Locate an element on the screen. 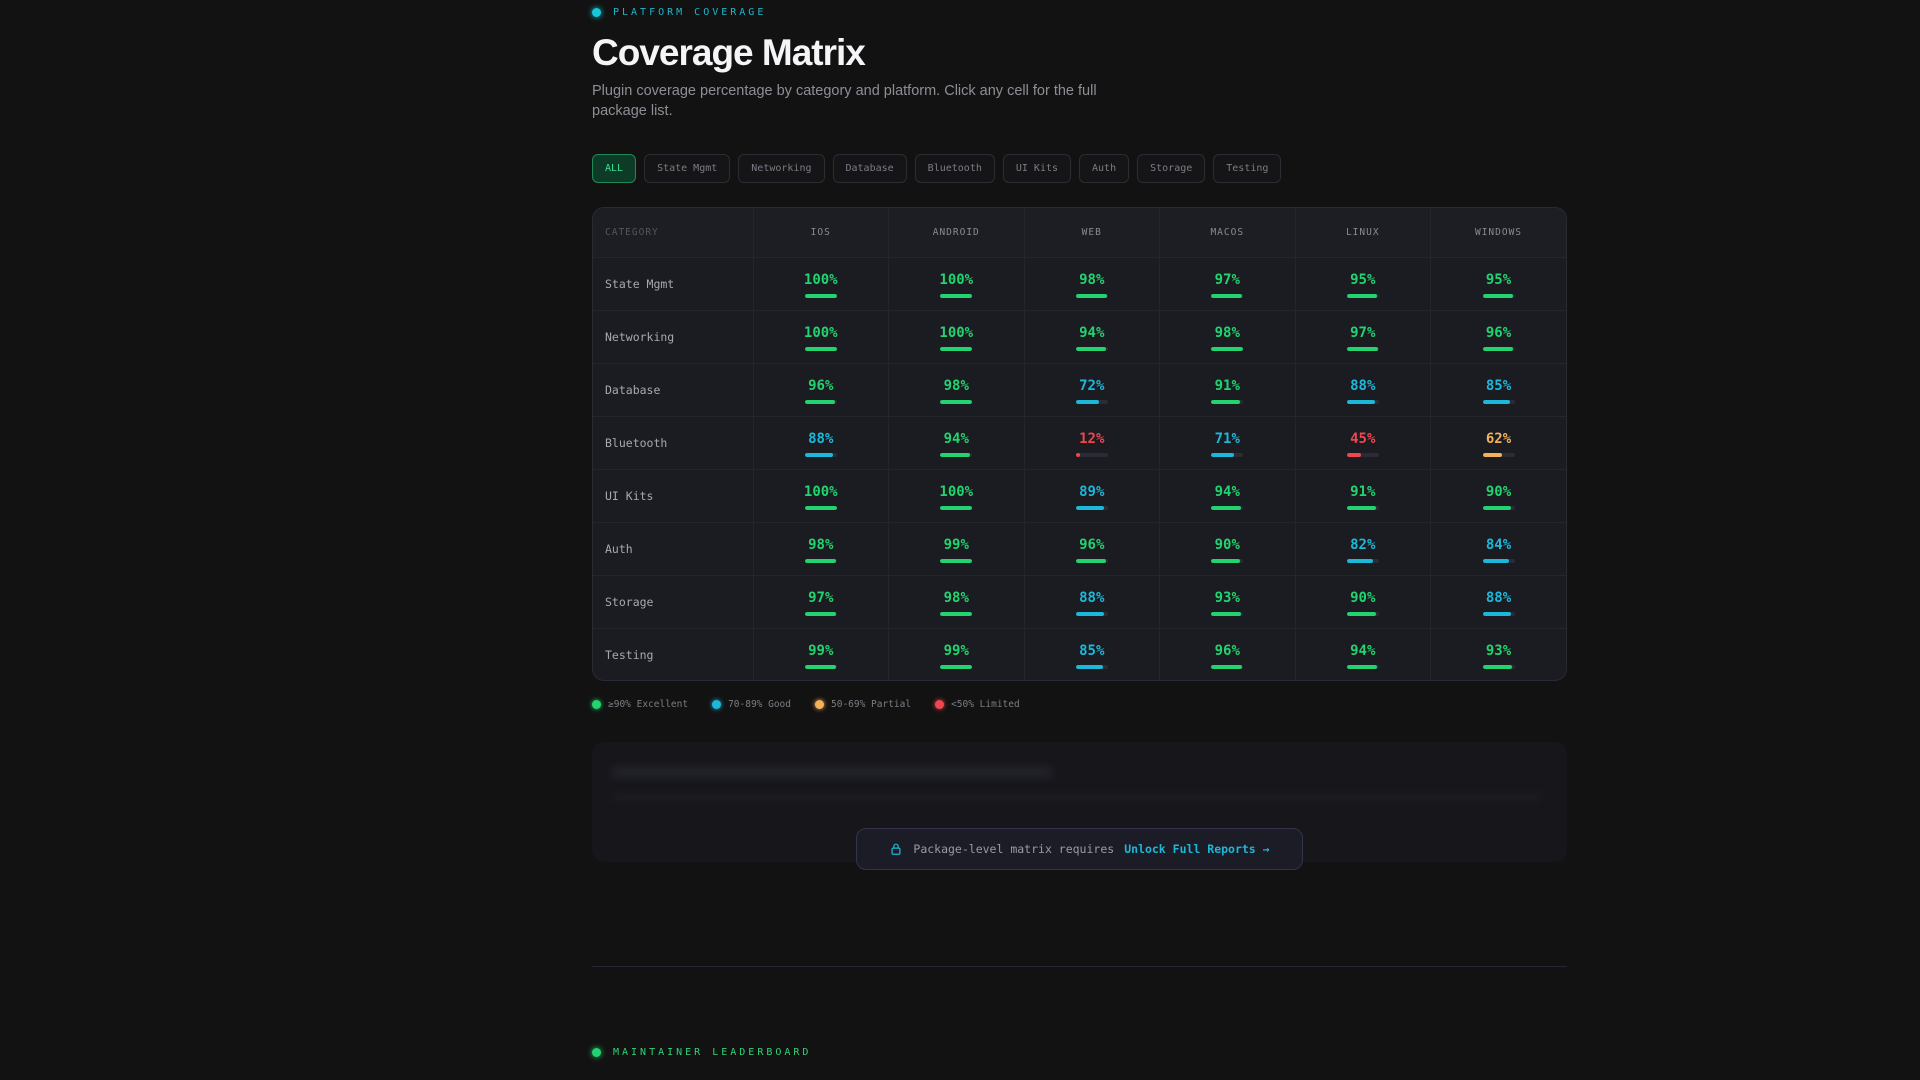 The image size is (1920, 1080). filter-chip-storage: Storage is located at coordinates (1171, 168).